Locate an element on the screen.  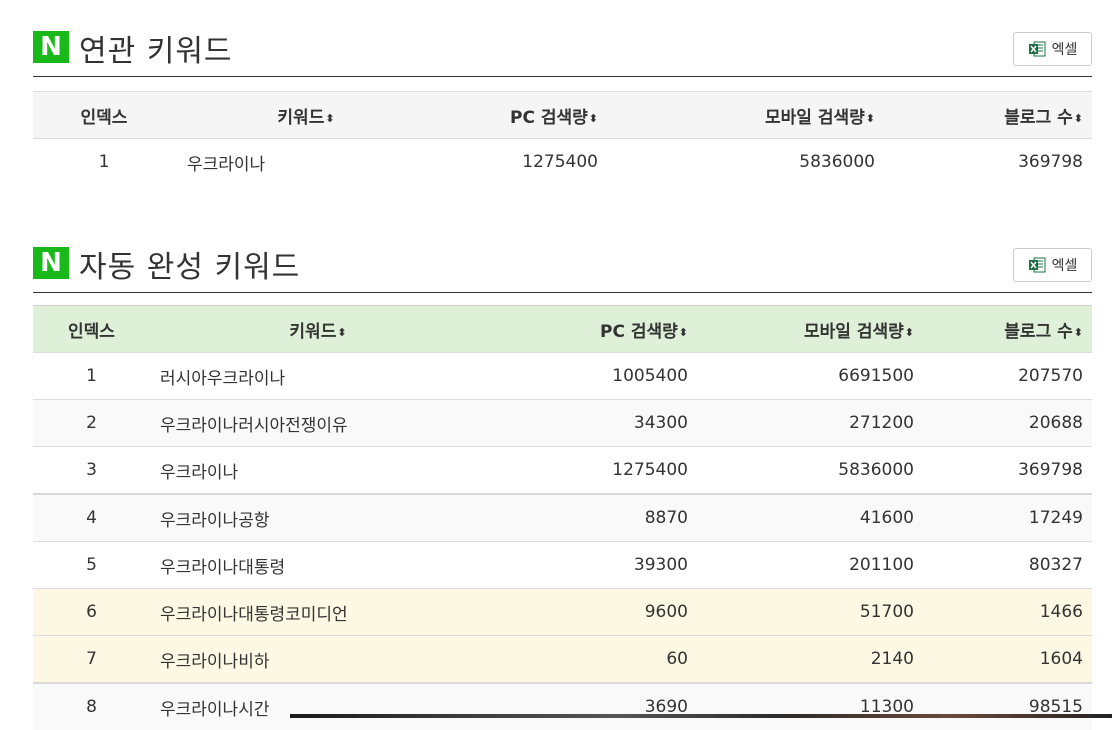
related-keywords-header: N 연관 키워드 엑셀 is located at coordinates (562, 52).